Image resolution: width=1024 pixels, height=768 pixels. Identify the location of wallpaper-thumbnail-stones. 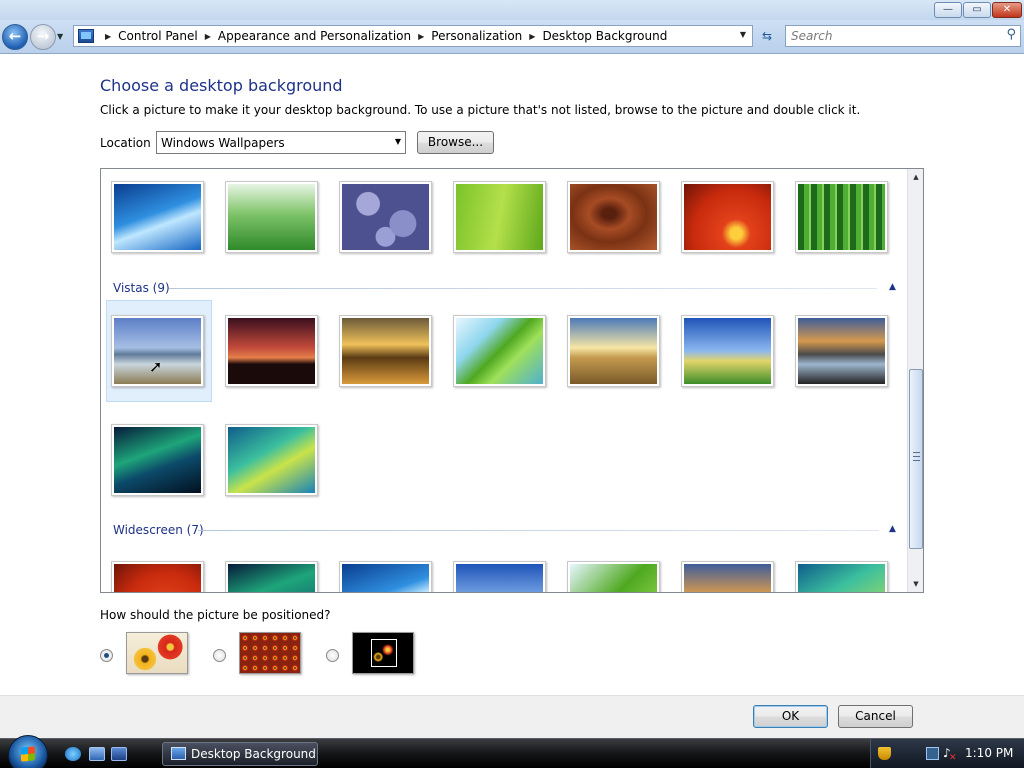
(385, 217).